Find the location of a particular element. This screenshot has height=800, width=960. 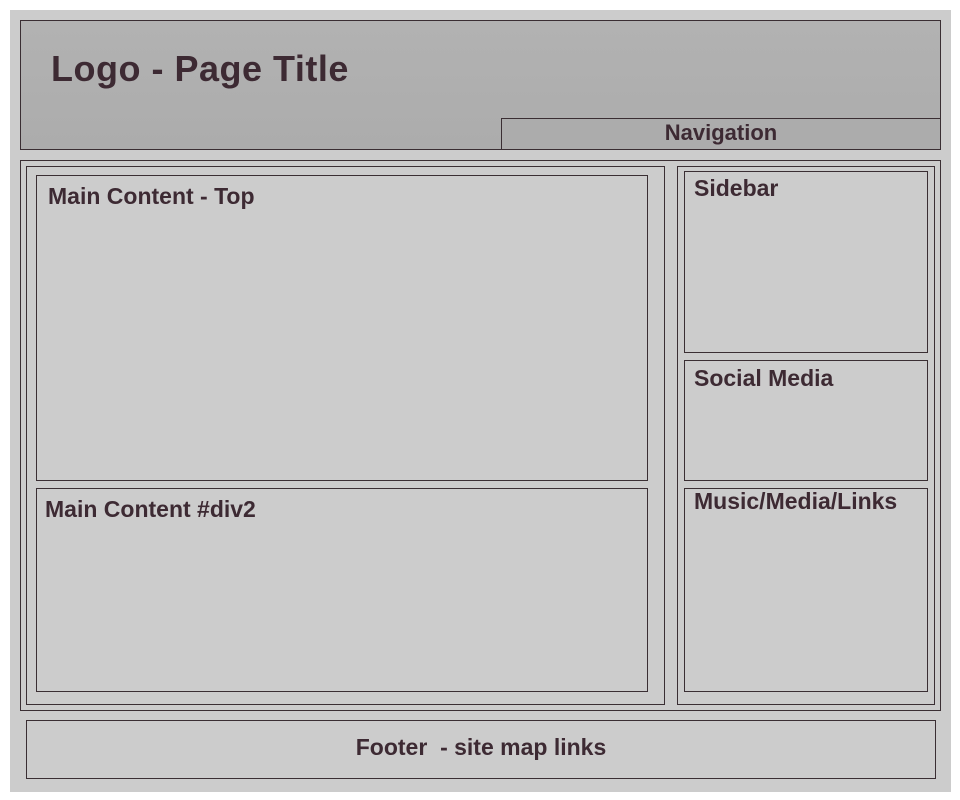

sidebar-label: Sidebar is located at coordinates (736, 188).